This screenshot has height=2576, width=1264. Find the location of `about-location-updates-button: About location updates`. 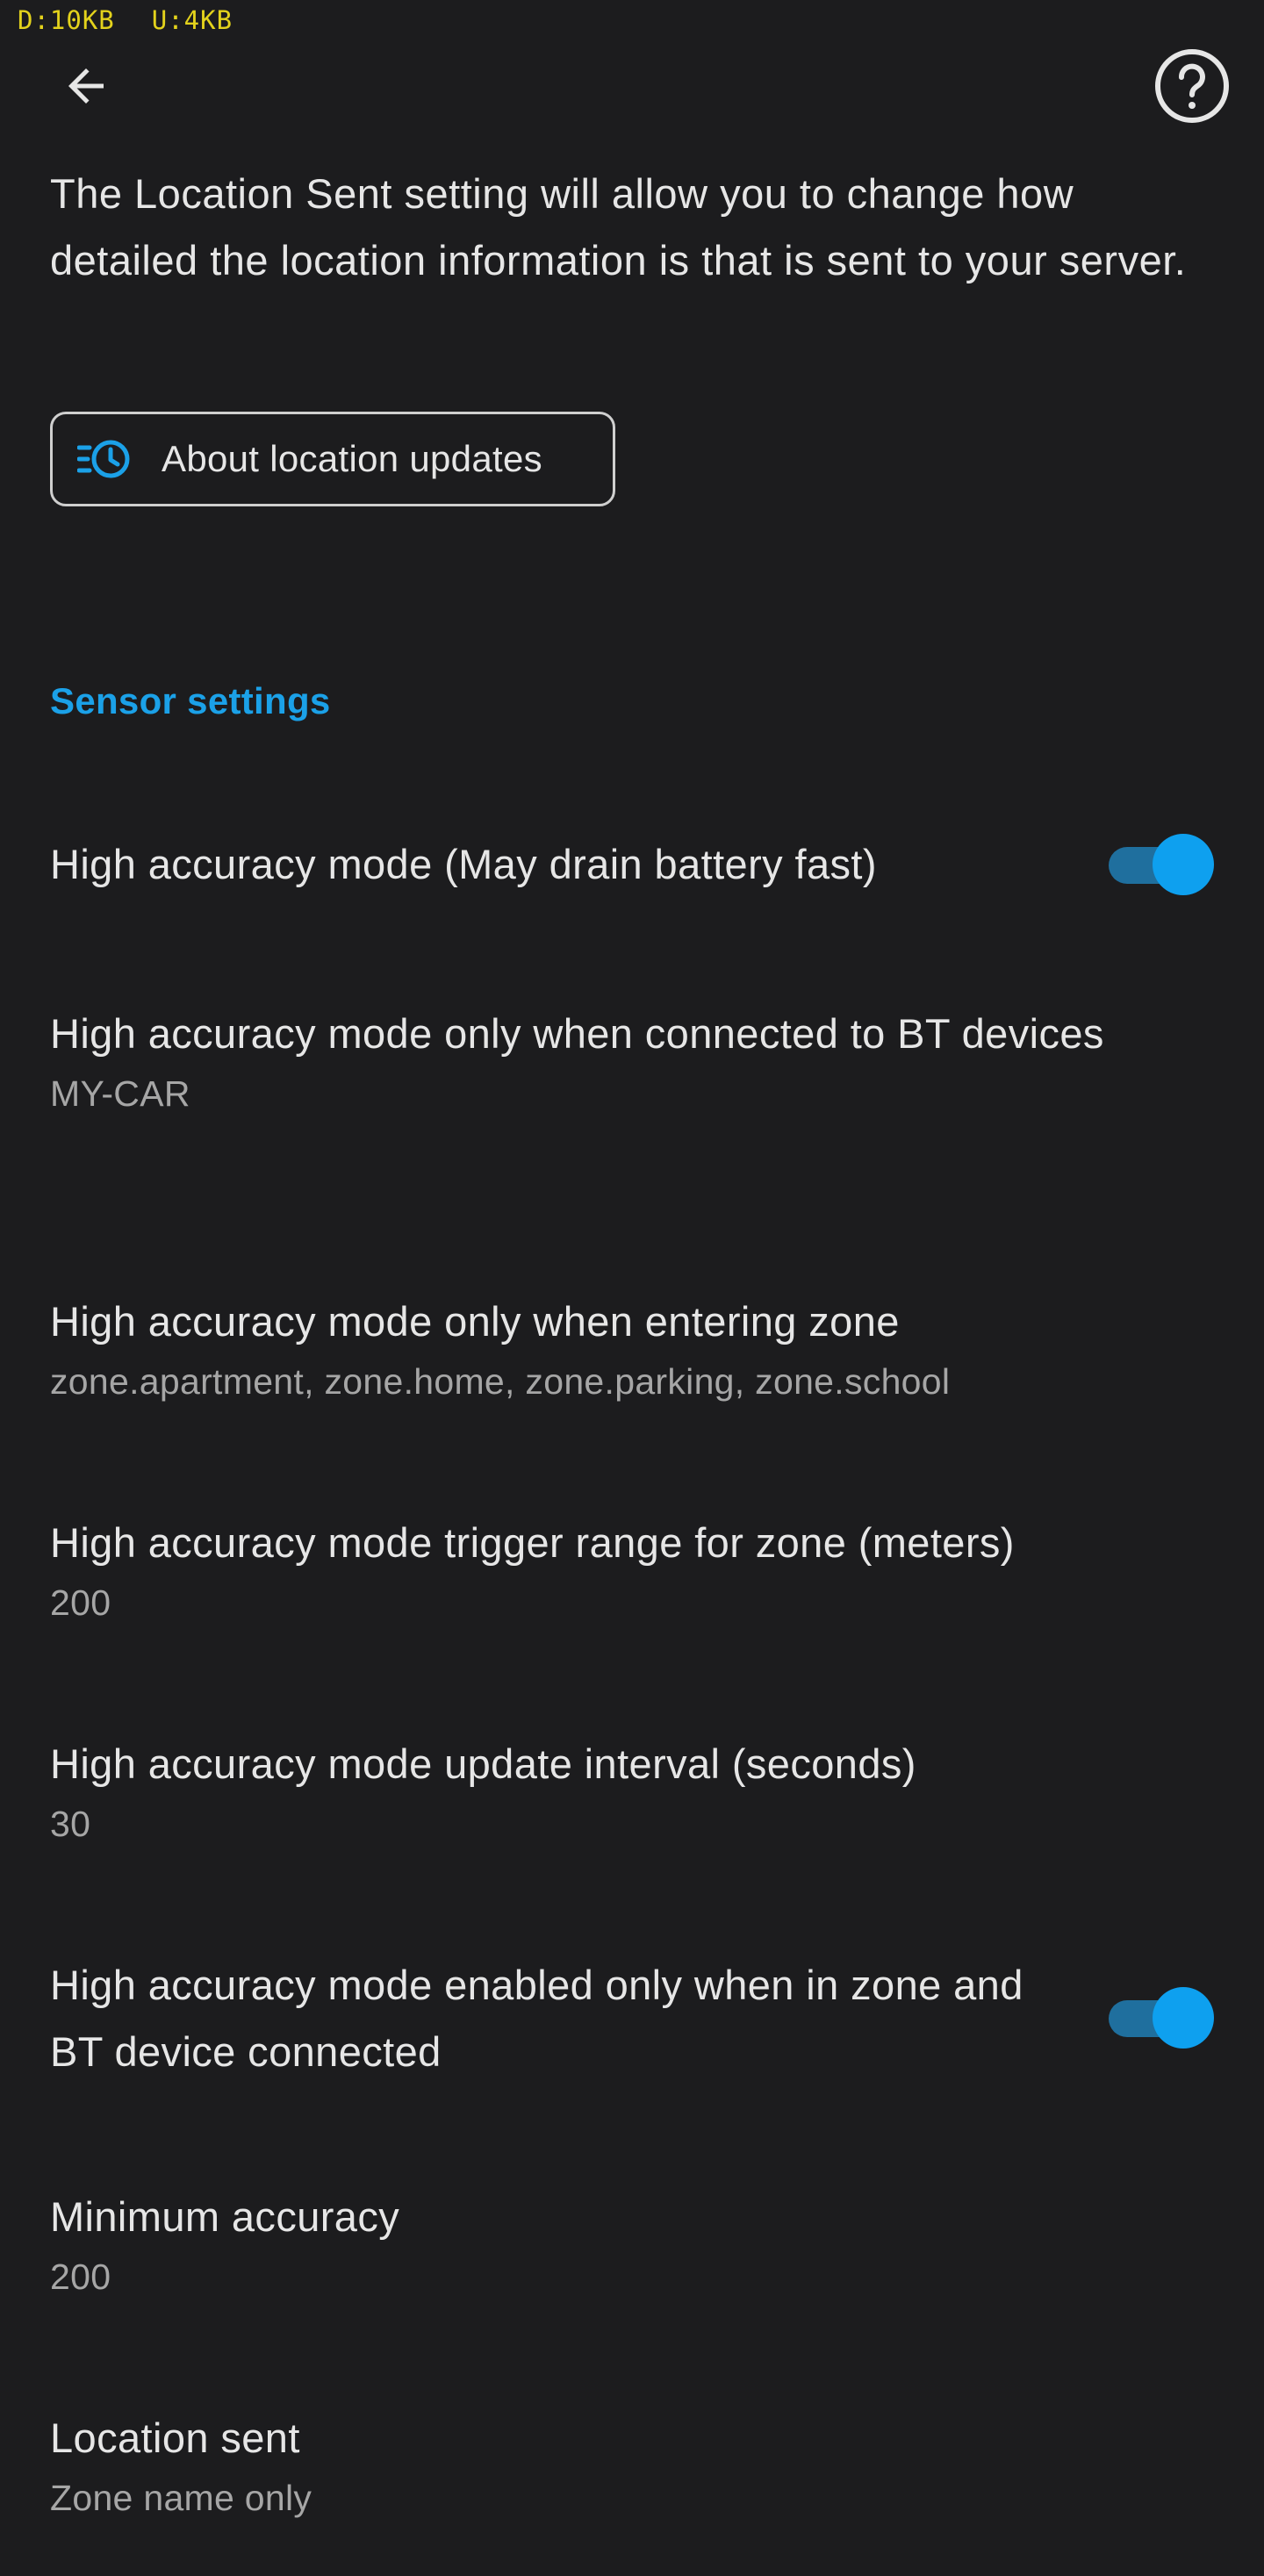

about-location-updates-button: About location updates is located at coordinates (332, 459).